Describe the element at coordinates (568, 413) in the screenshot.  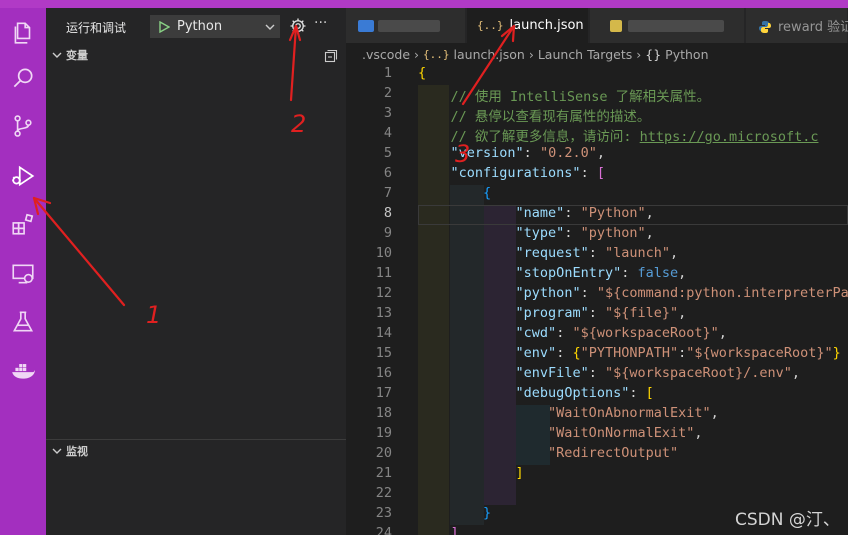
I see `code-line: "WaitOnAbnormalExit",` at that location.